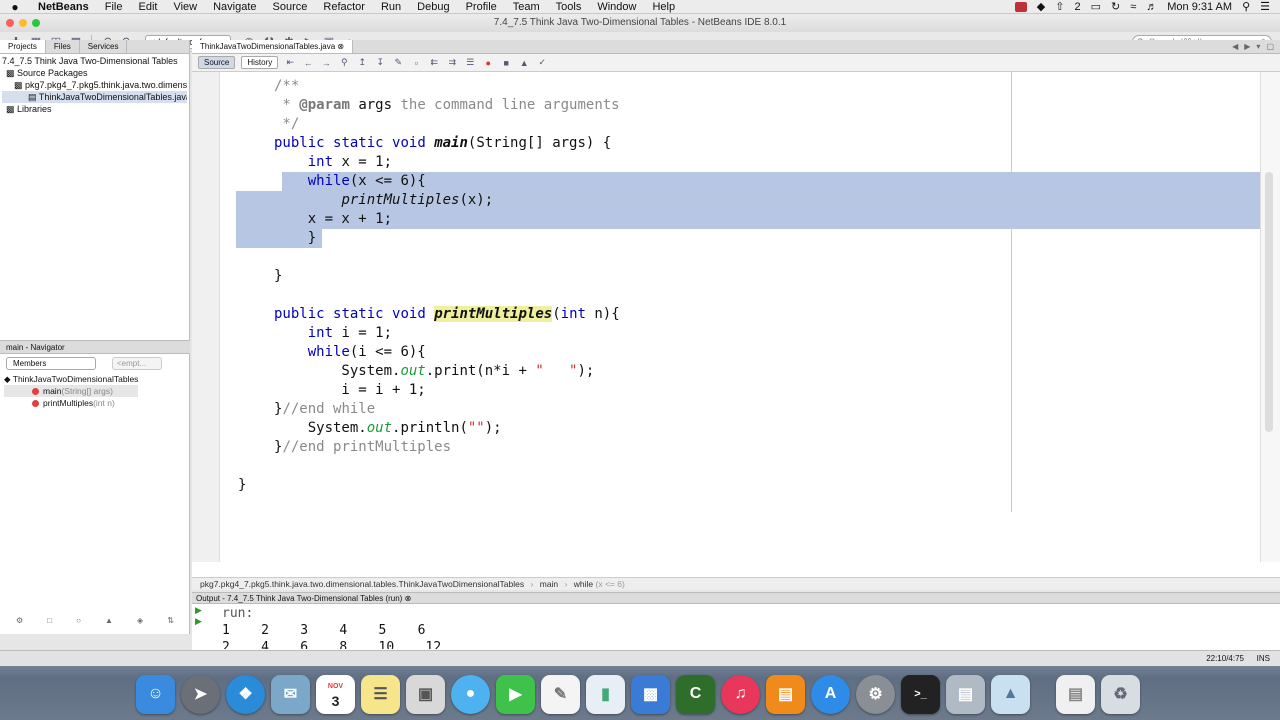  What do you see at coordinates (104, 46) in the screenshot?
I see `tab-services: Services` at bounding box center [104, 46].